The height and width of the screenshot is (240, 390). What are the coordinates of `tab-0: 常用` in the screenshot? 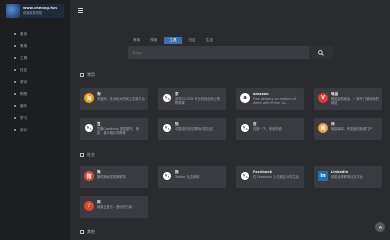 It's located at (136, 40).